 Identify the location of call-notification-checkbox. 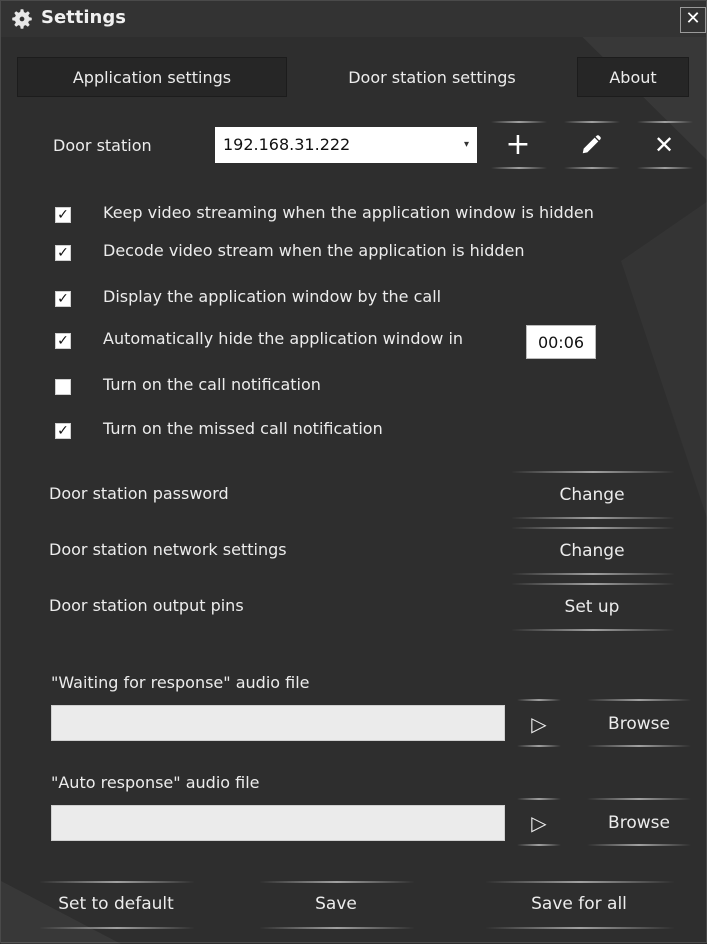
(63, 387).